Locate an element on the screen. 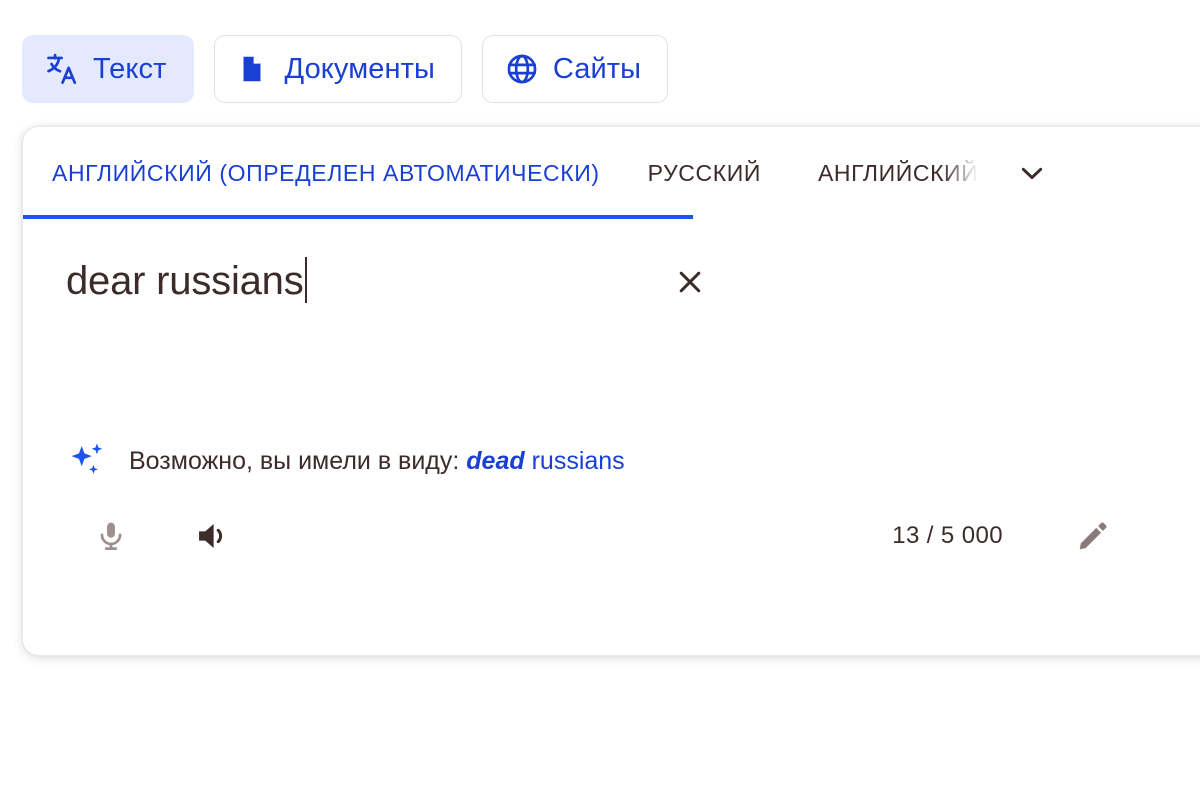 This screenshot has width=1200, height=800. listen-button is located at coordinates (213, 536).